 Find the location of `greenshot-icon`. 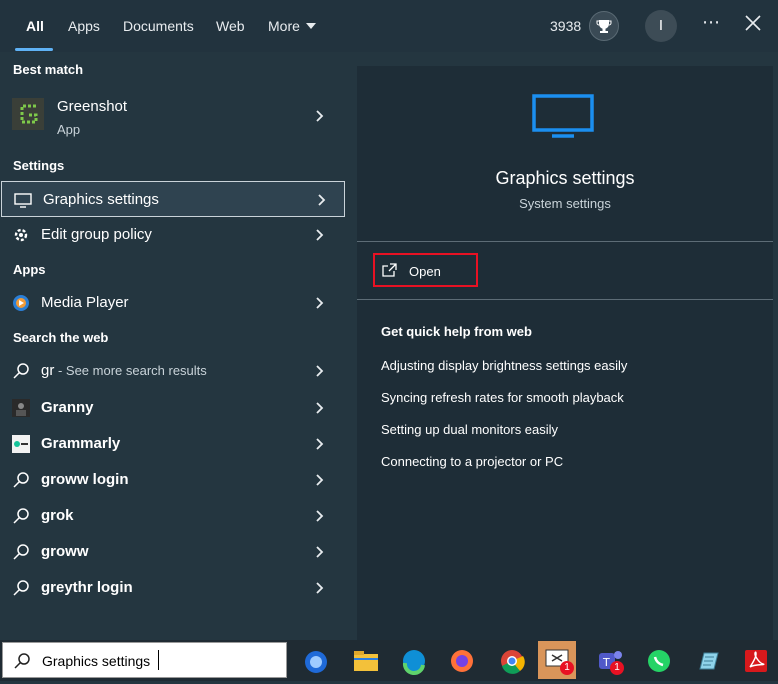

greenshot-icon is located at coordinates (28, 114).